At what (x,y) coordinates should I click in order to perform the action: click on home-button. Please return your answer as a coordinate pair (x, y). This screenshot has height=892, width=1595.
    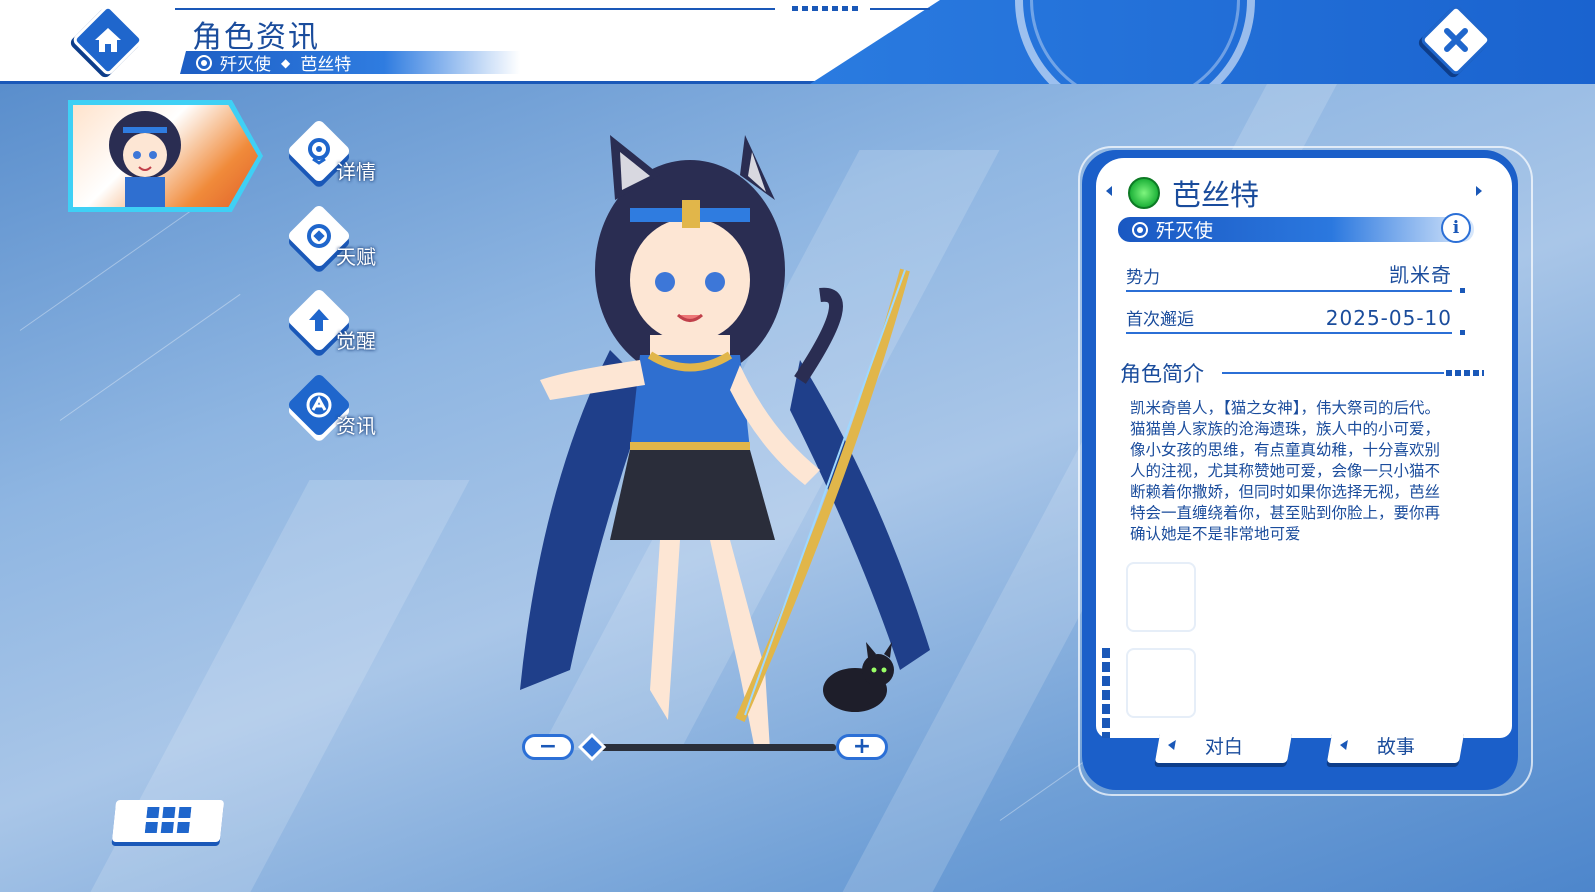
    Looking at the image, I should click on (108, 40).